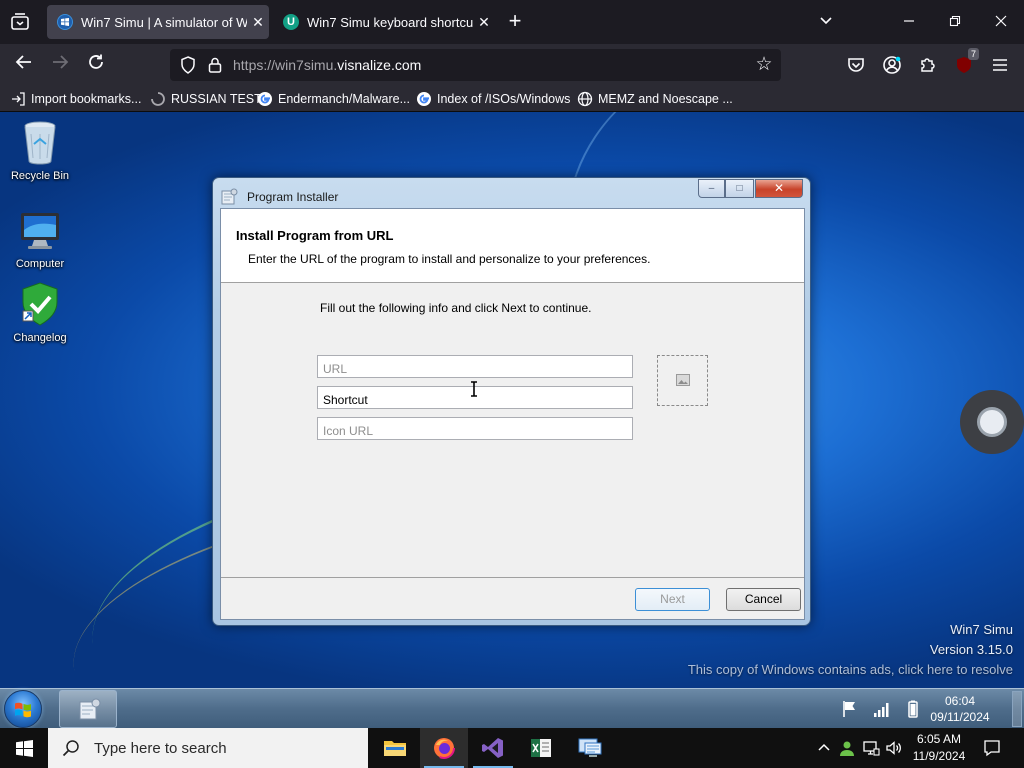 The width and height of the screenshot is (1024, 768). What do you see at coordinates (395, 748) in the screenshot?
I see `taskbar-file-explorer` at bounding box center [395, 748].